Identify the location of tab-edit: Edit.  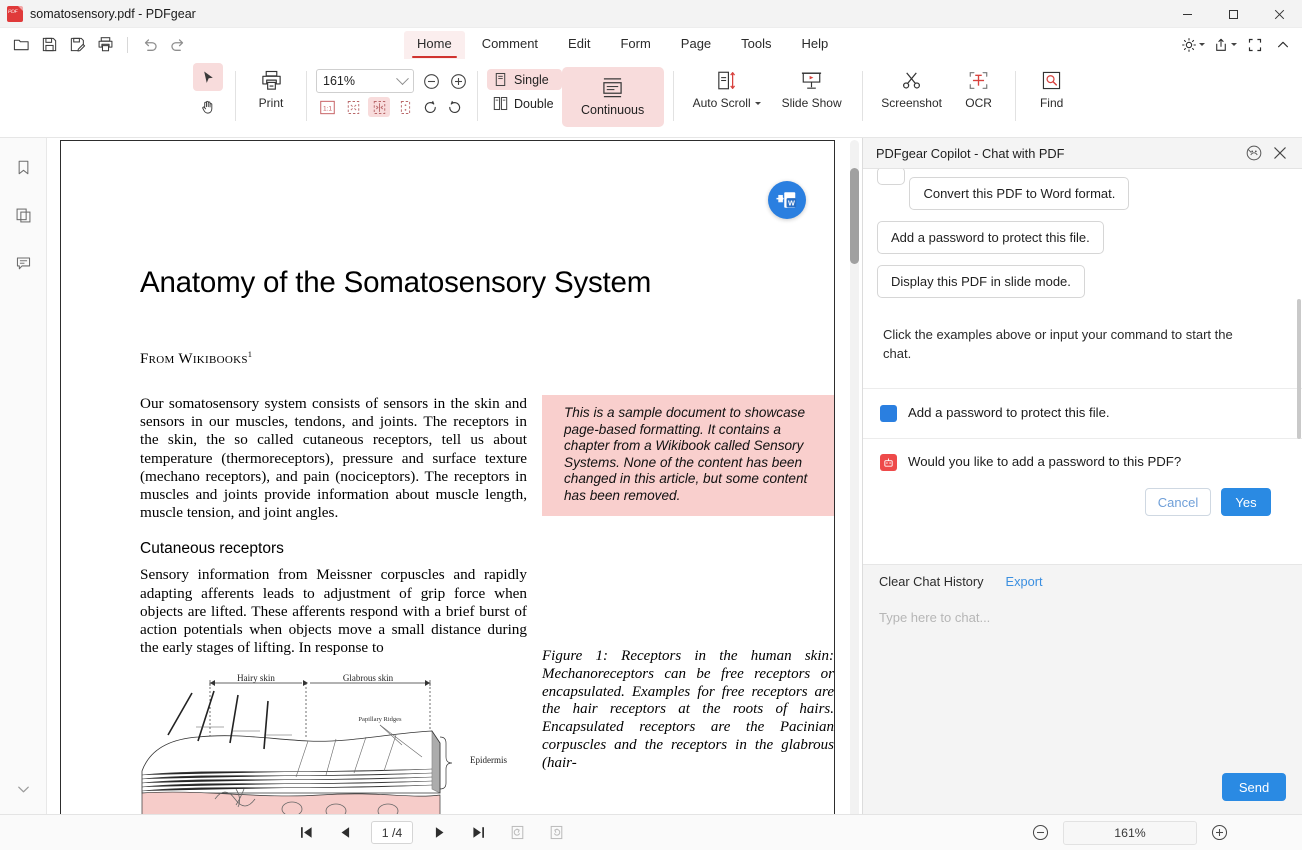
(579, 45).